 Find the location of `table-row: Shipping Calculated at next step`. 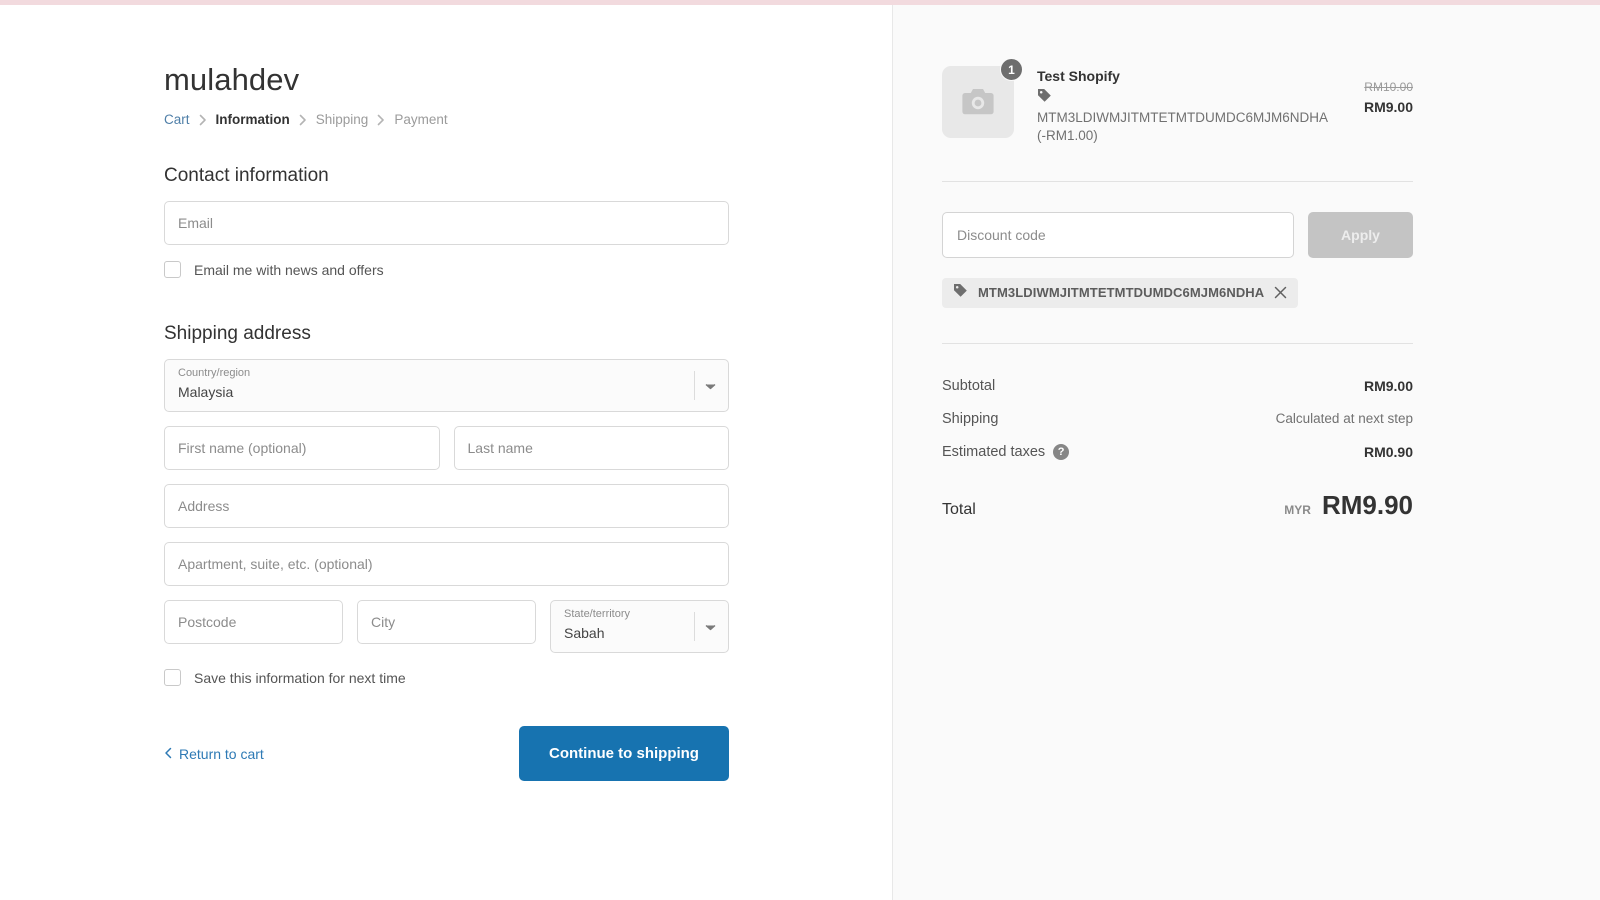

table-row: Shipping Calculated at next step is located at coordinates (1177, 419).